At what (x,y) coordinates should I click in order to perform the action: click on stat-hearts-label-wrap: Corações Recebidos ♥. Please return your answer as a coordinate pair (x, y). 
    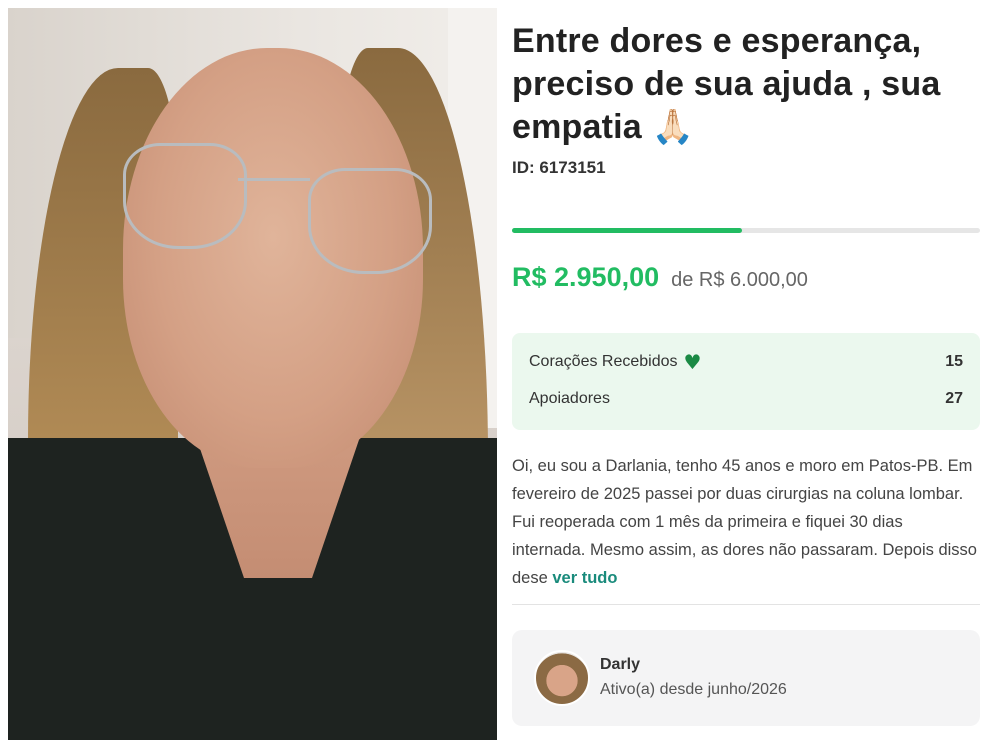
    Looking at the image, I should click on (615, 362).